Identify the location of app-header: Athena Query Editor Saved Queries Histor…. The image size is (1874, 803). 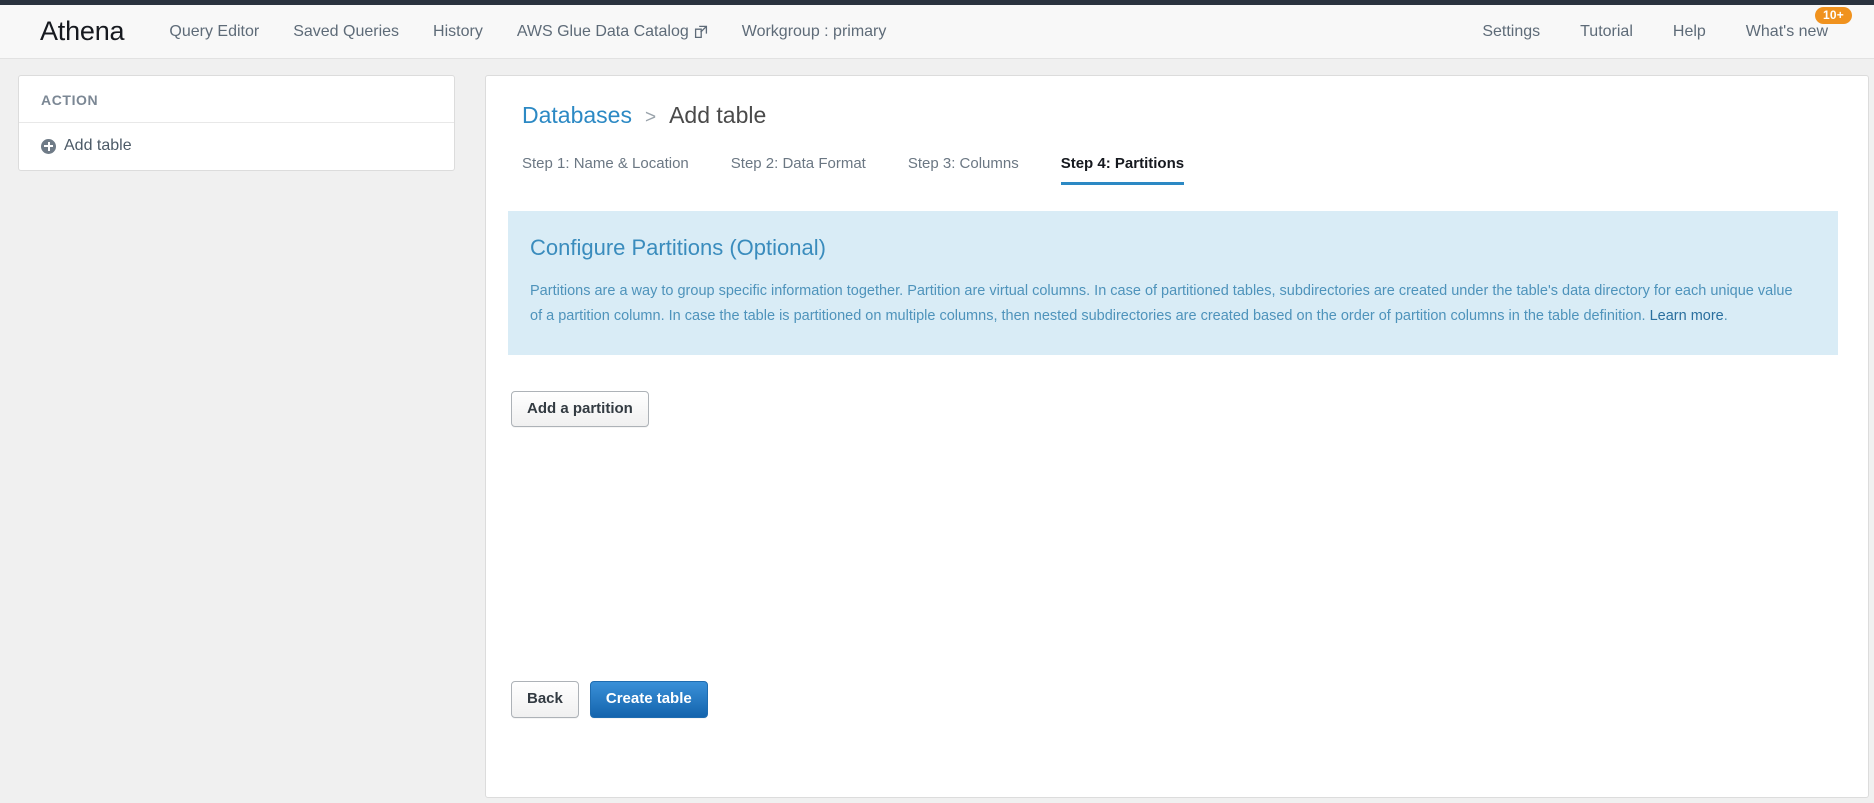
(937, 32).